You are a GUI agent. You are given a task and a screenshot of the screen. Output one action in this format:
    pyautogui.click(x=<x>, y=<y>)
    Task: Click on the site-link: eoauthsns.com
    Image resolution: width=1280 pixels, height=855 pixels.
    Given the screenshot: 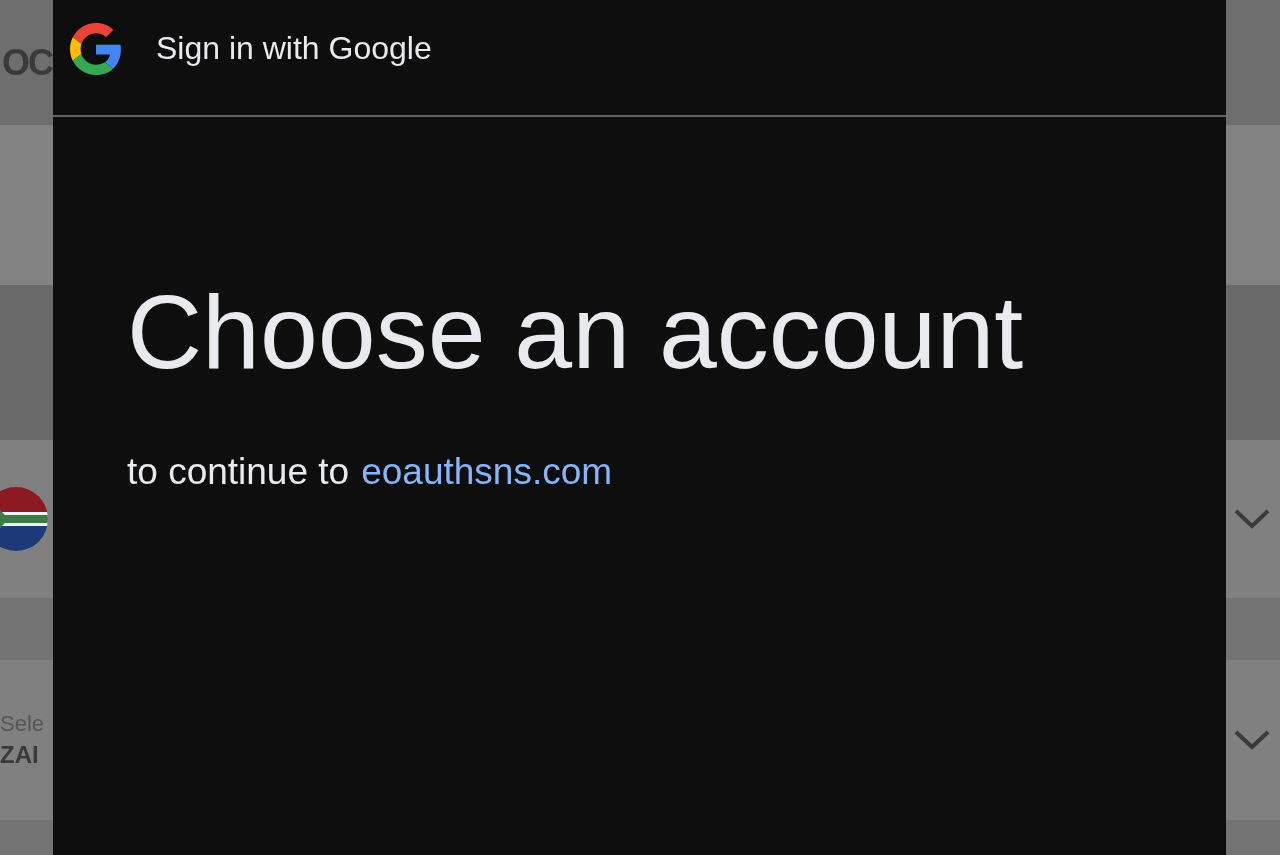 What is the action you would take?
    pyautogui.click(x=487, y=472)
    